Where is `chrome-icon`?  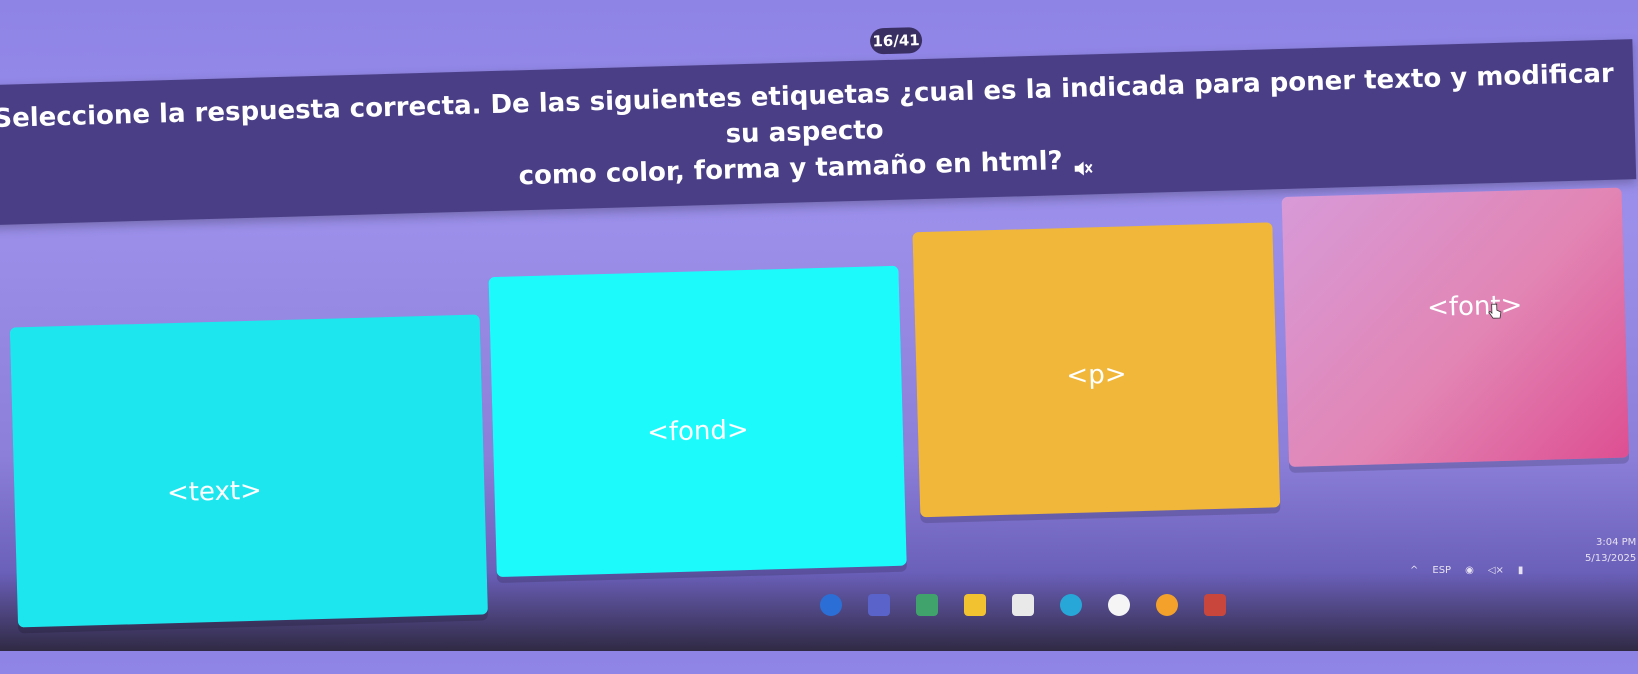
chrome-icon is located at coordinates (1071, 605).